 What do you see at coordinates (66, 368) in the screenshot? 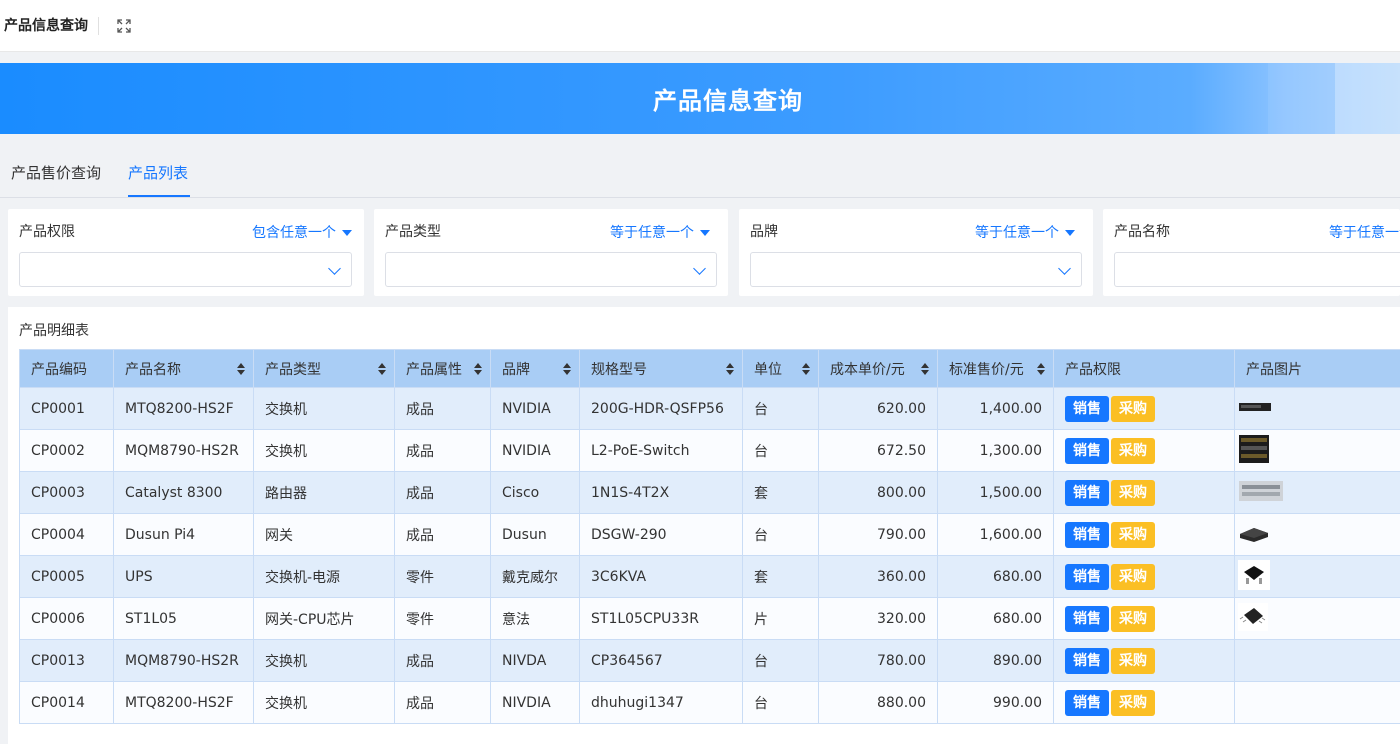
I see `column-header-code: 产品编码` at bounding box center [66, 368].